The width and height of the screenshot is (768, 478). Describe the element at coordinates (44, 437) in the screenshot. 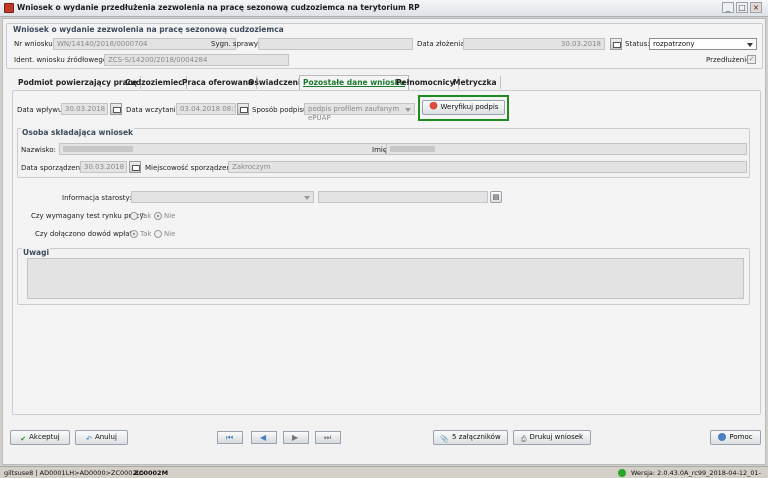

I see `accept-label: Akceptuj` at that location.